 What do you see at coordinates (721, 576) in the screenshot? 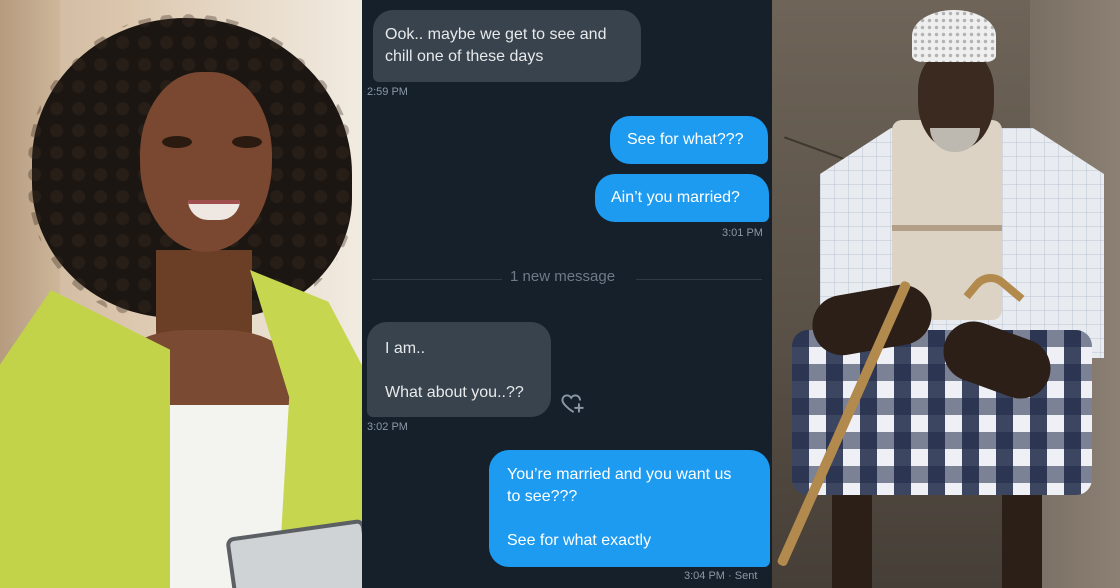
I see `message-status: 3:04 PM · Sent` at bounding box center [721, 576].